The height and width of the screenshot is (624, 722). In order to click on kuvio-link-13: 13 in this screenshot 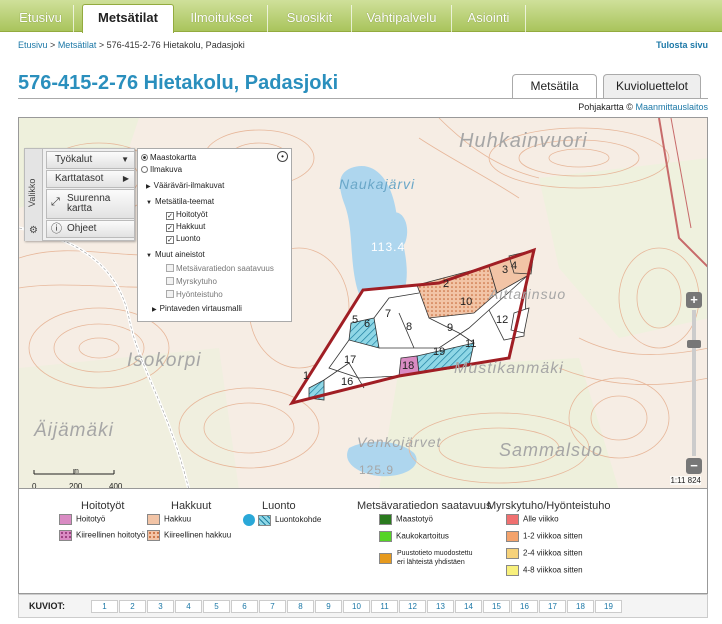, I will do `click(440, 606)`.